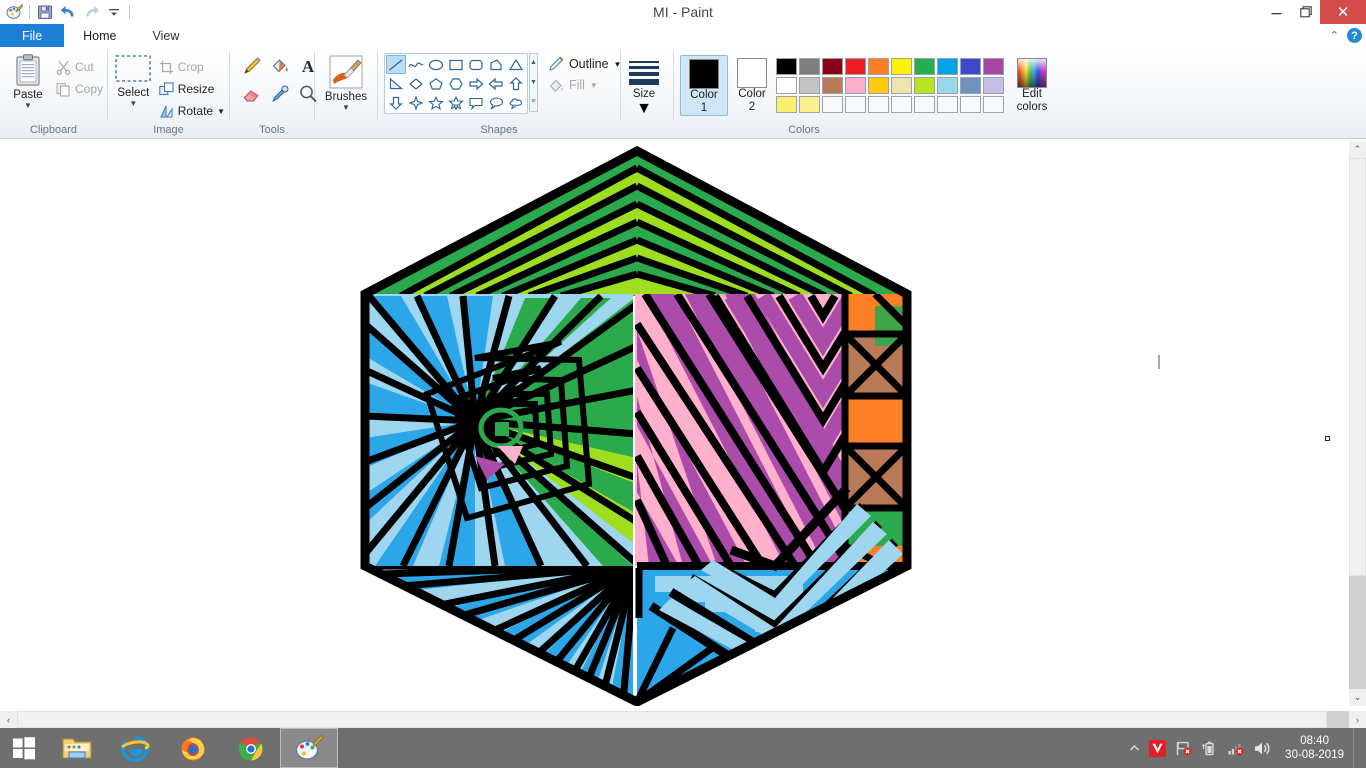  What do you see at coordinates (24, 748) in the screenshot?
I see `start-button` at bounding box center [24, 748].